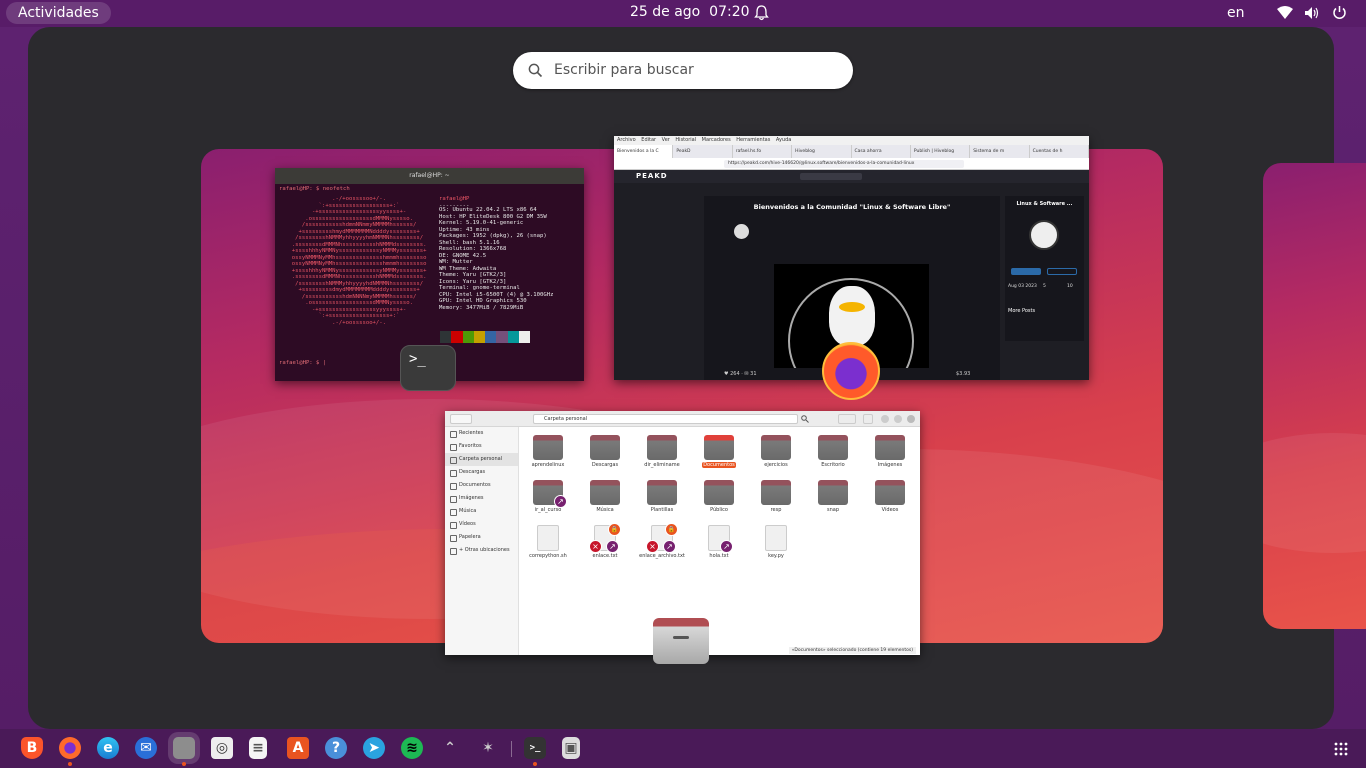 The width and height of the screenshot is (1366, 768). Describe the element at coordinates (694, 70) in the screenshot. I see `search-input` at that location.